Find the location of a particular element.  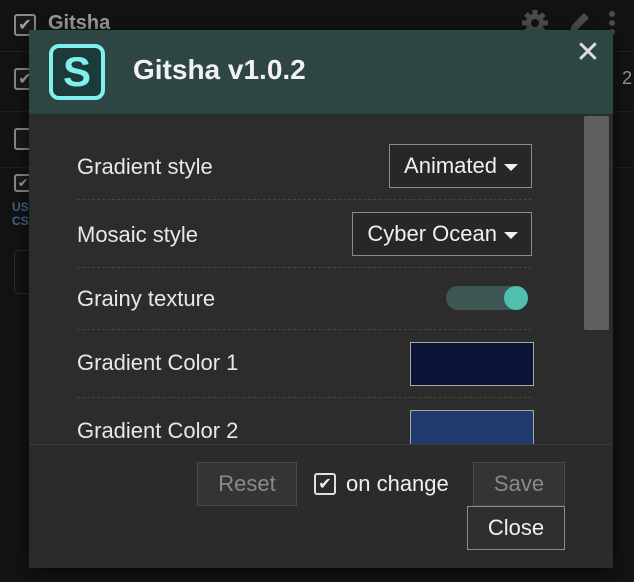

select-value: Animated is located at coordinates (450, 165).